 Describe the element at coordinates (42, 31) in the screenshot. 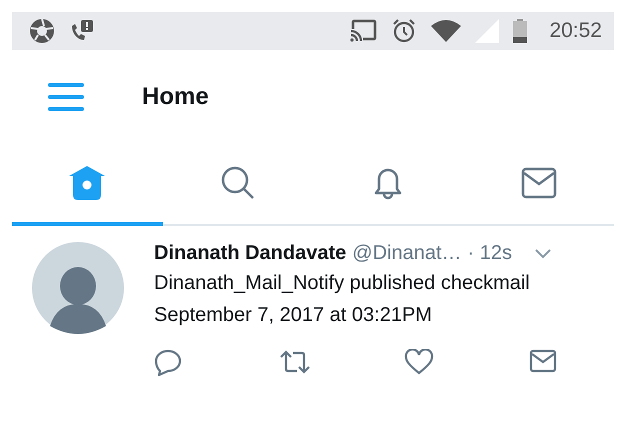

I see `aperture-icon` at that location.